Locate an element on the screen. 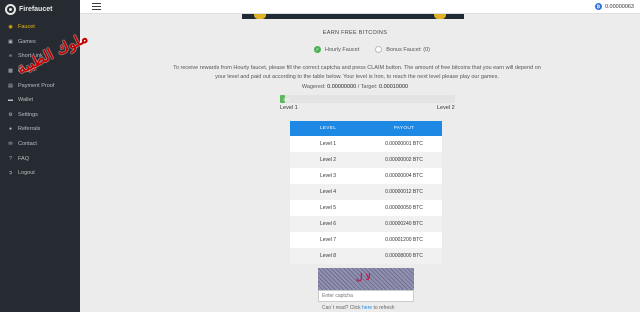 The width and height of the screenshot is (640, 312). payout-cell: 0.00001200 BTC is located at coordinates (404, 240).